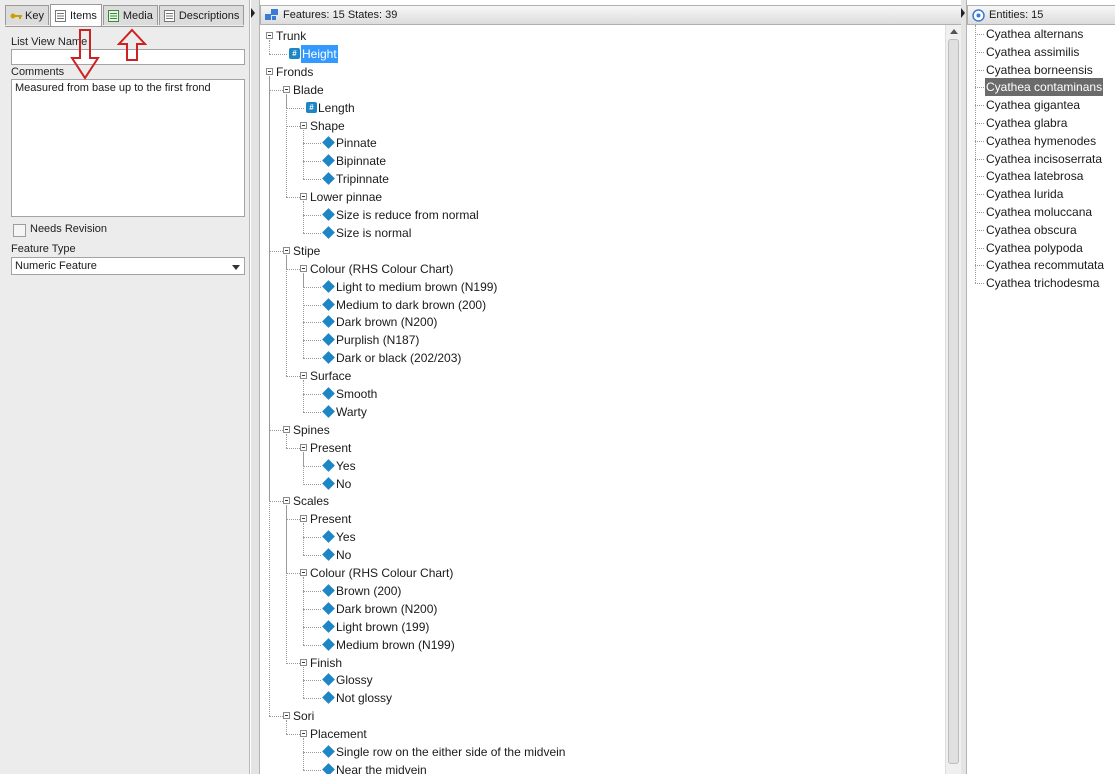 Image resolution: width=1115 pixels, height=774 pixels. I want to click on features-scrollbar, so click(953, 399).